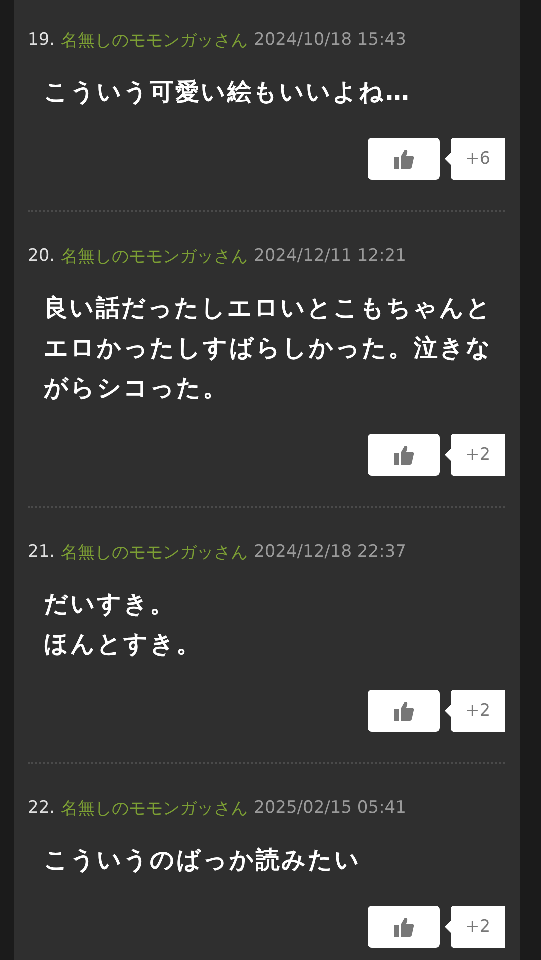 Image resolution: width=541 pixels, height=960 pixels. What do you see at coordinates (330, 40) in the screenshot?
I see `comment-date: 2024/10/18 15:43` at bounding box center [330, 40].